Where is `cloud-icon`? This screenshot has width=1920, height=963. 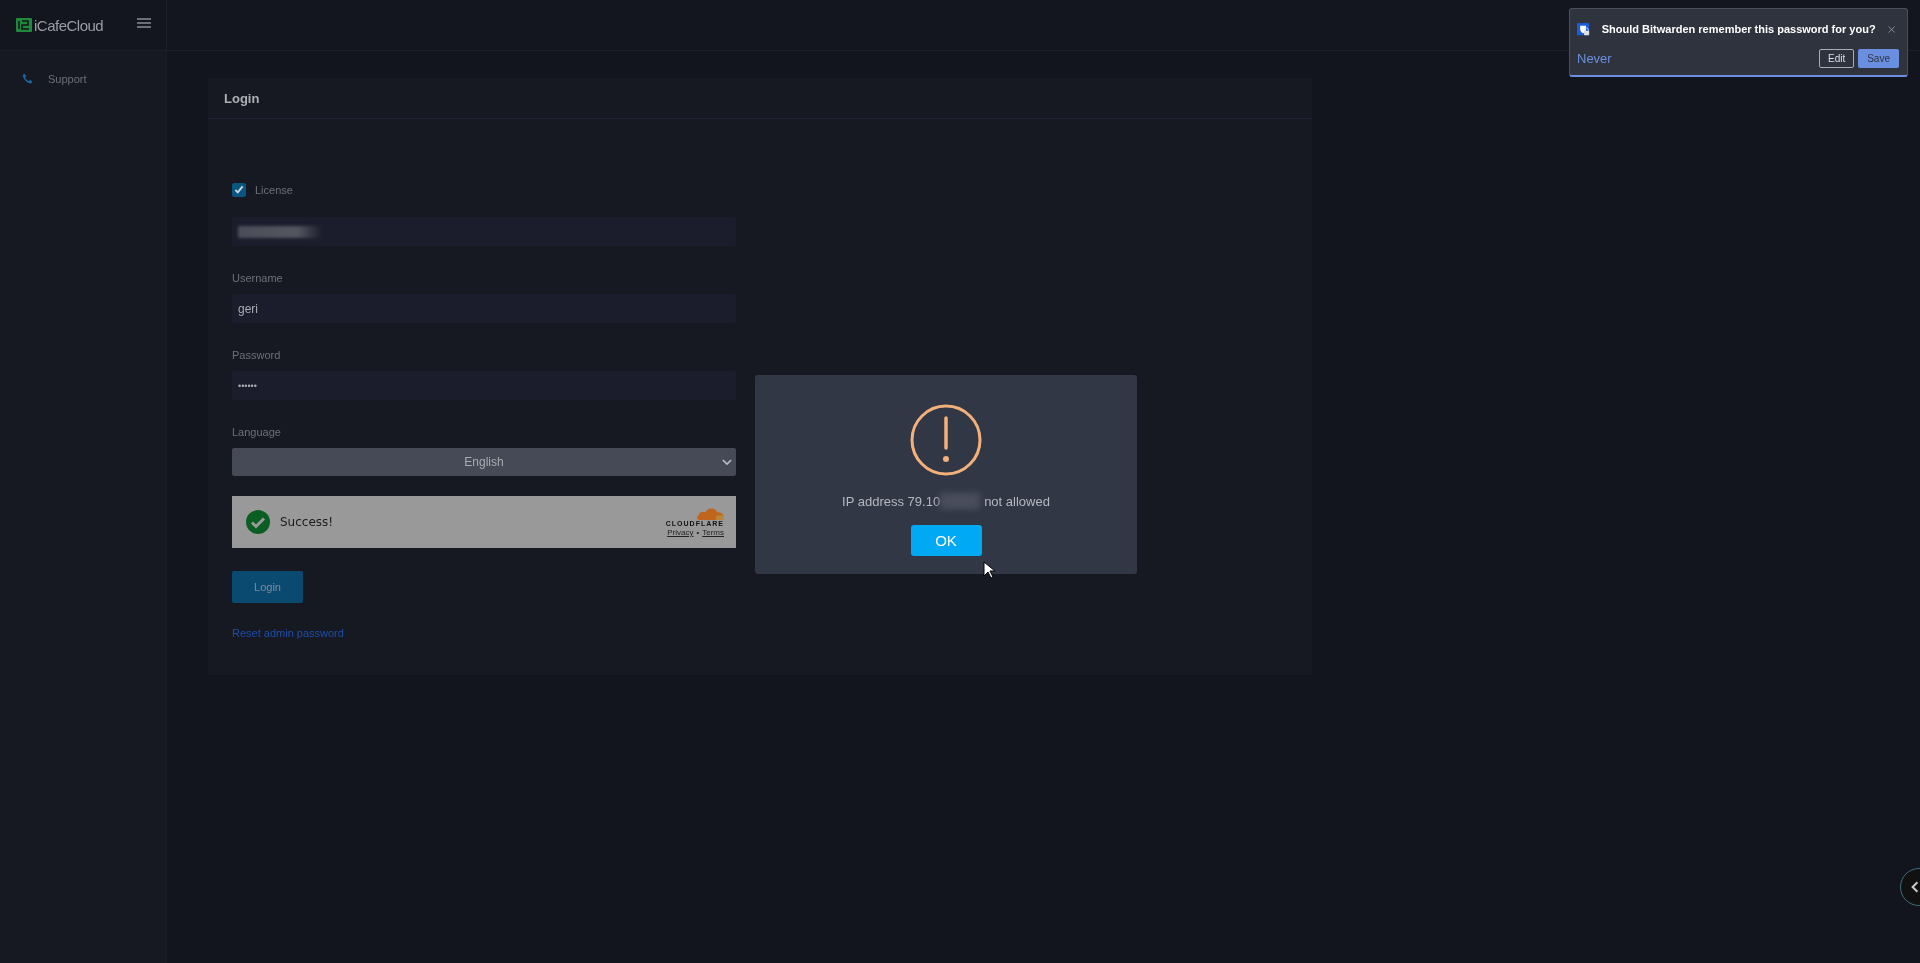 cloud-icon is located at coordinates (710, 513).